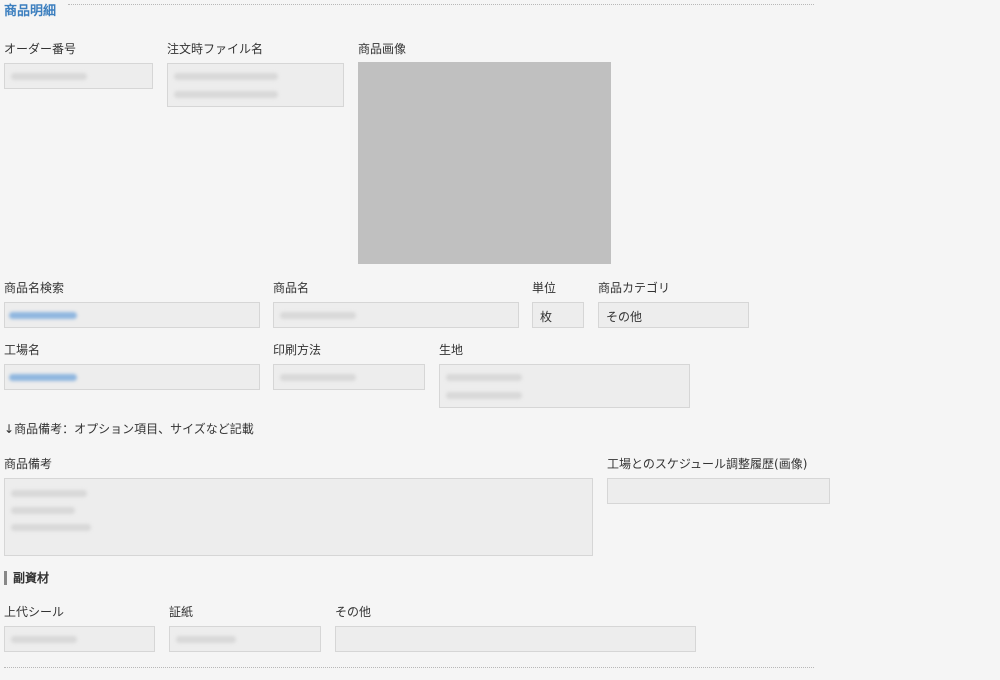 The height and width of the screenshot is (680, 1000). What do you see at coordinates (79, 639) in the screenshot?
I see `tag-seal-field` at bounding box center [79, 639].